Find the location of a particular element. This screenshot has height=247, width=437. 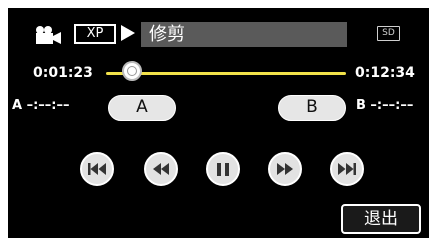

screen-title: 修剪 is located at coordinates (244, 34).